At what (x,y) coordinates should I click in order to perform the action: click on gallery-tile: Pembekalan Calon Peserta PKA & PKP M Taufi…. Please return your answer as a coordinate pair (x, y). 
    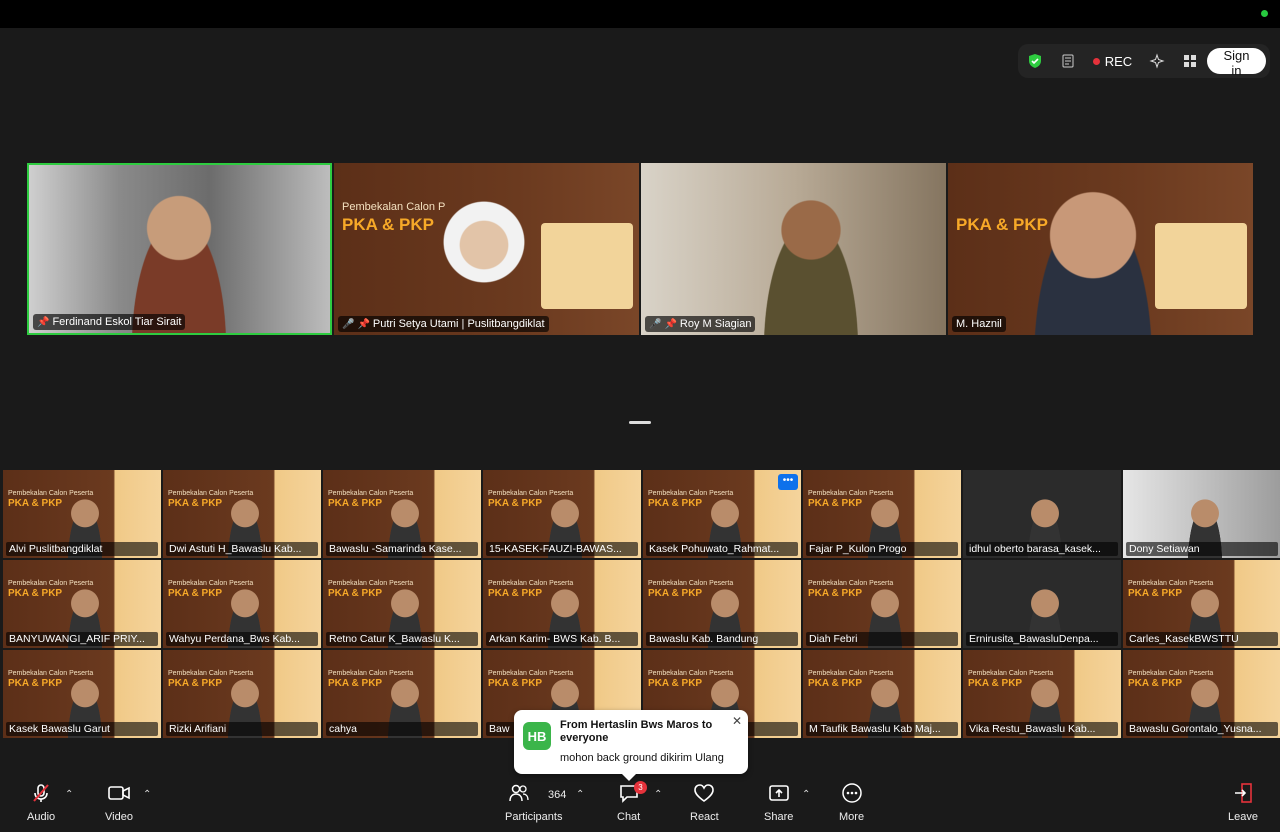
    Looking at the image, I should click on (882, 694).